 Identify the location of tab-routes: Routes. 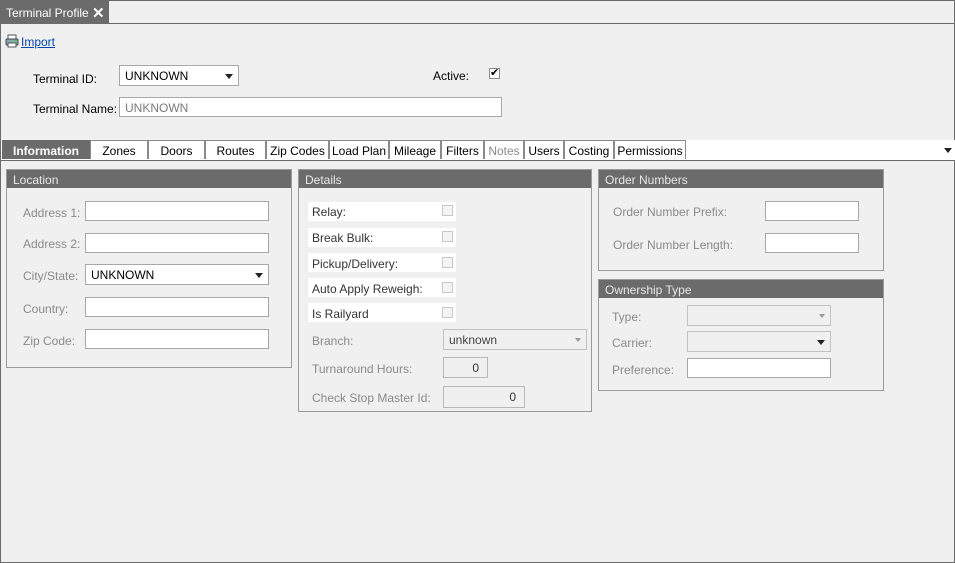
(235, 149).